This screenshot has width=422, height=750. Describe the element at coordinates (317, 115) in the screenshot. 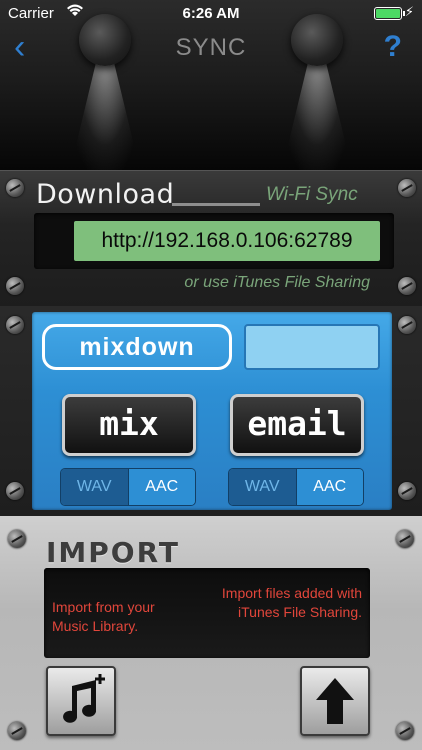

I see `spotlight-beam-right` at that location.